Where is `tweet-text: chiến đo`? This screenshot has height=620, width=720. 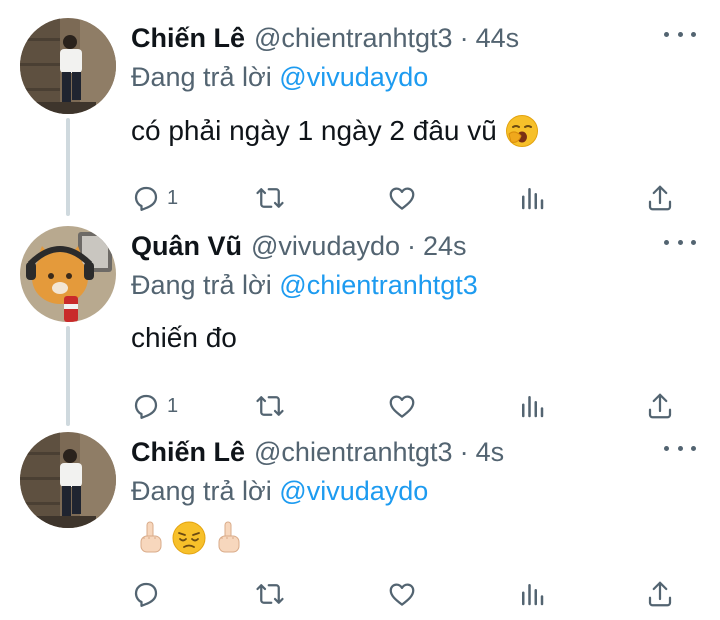 tweet-text: chiến đo is located at coordinates (184, 338).